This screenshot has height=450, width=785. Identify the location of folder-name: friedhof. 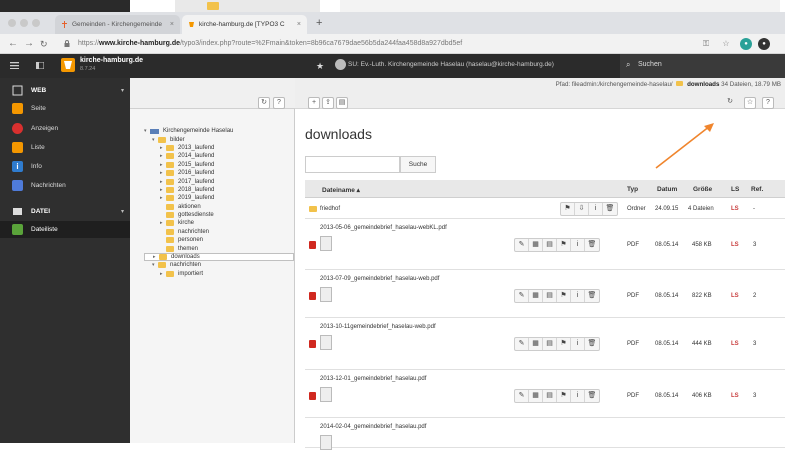
(330, 209).